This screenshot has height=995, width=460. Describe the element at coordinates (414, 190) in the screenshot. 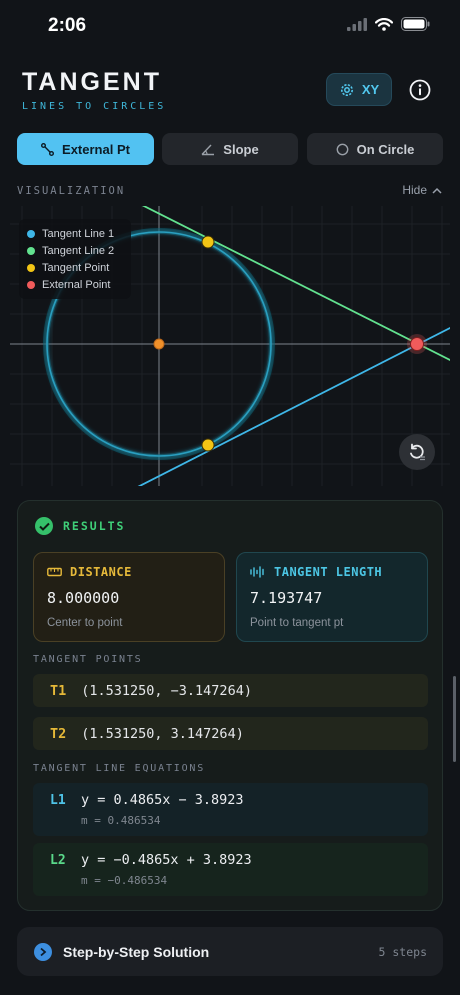

I see `hide-label: Hide` at that location.